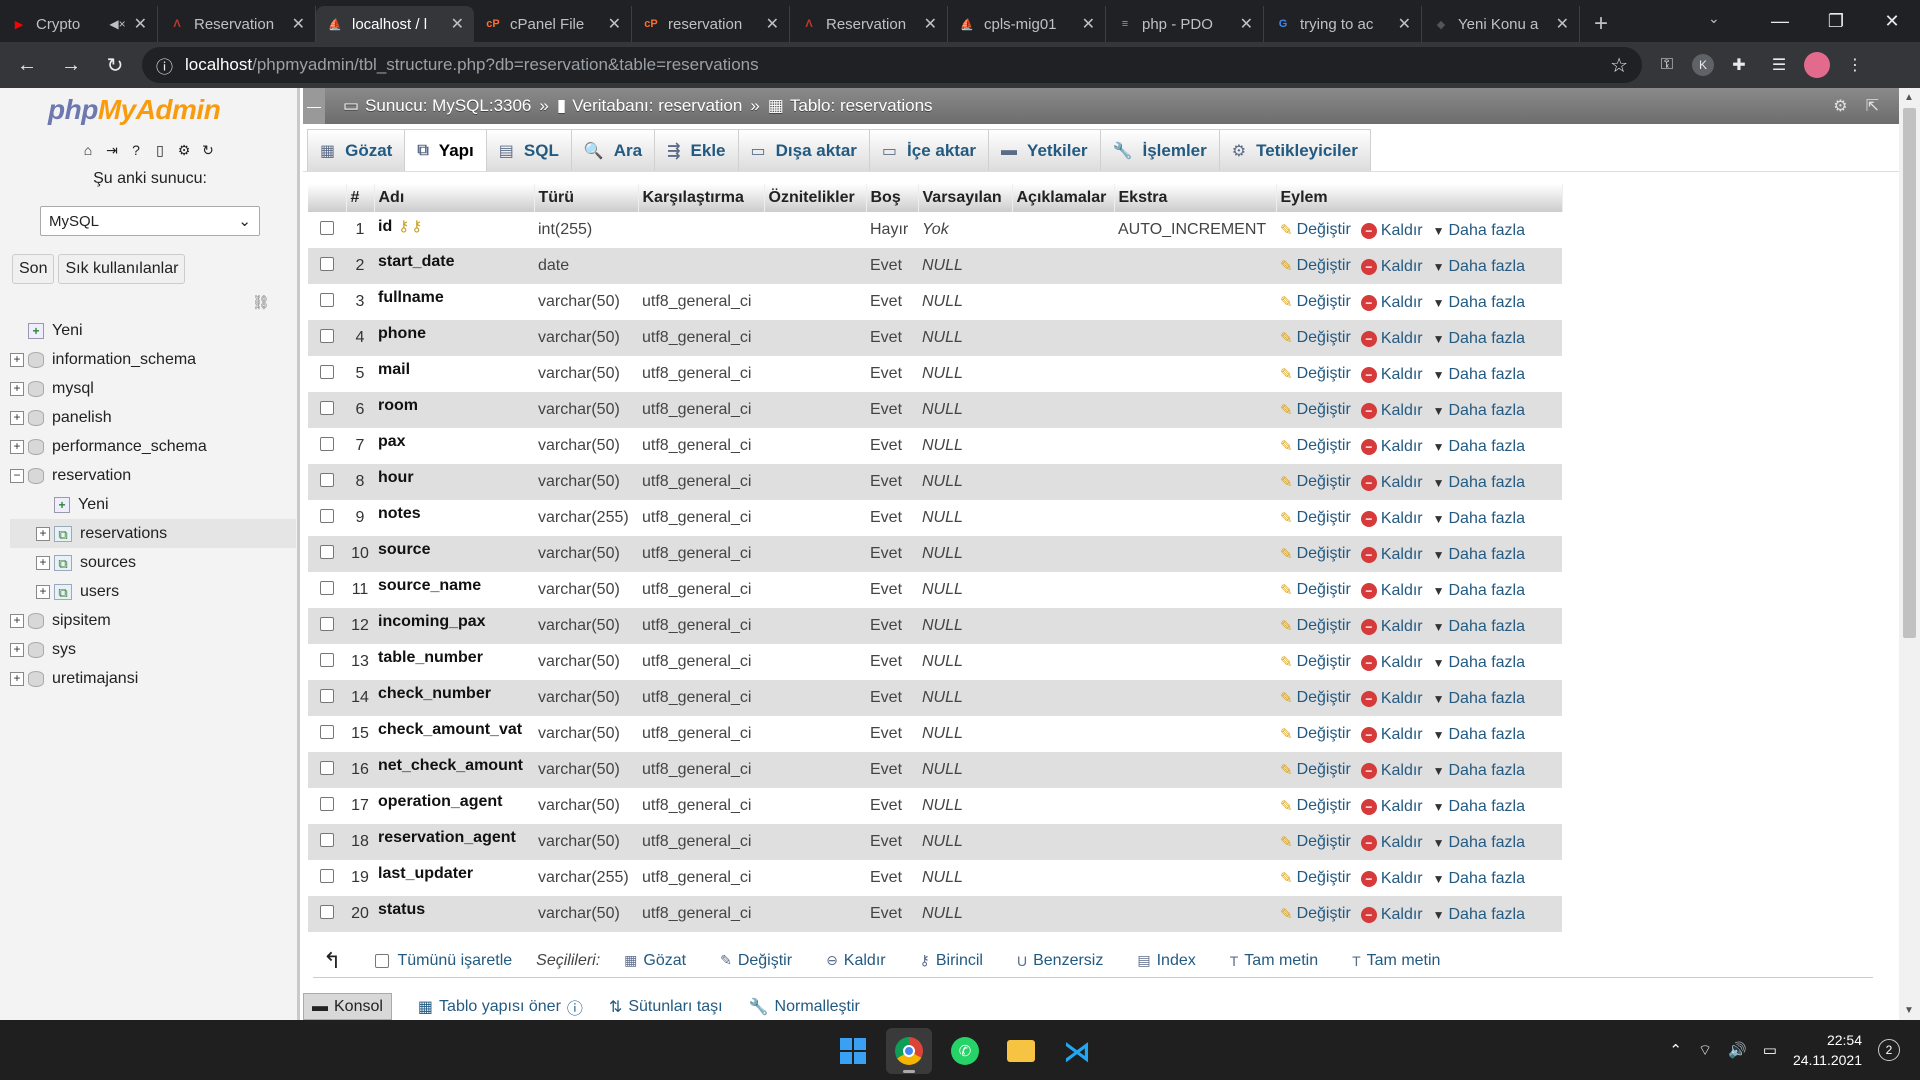 The height and width of the screenshot is (1080, 1920). What do you see at coordinates (117, 24) in the screenshot?
I see `muted-speaker-icon: ◀×` at bounding box center [117, 24].